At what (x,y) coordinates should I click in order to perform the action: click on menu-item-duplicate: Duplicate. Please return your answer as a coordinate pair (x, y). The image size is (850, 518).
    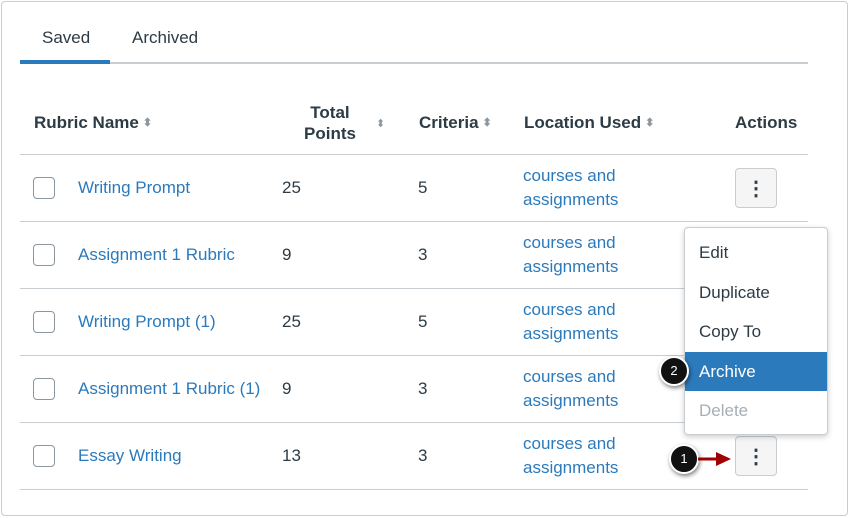
    Looking at the image, I should click on (756, 293).